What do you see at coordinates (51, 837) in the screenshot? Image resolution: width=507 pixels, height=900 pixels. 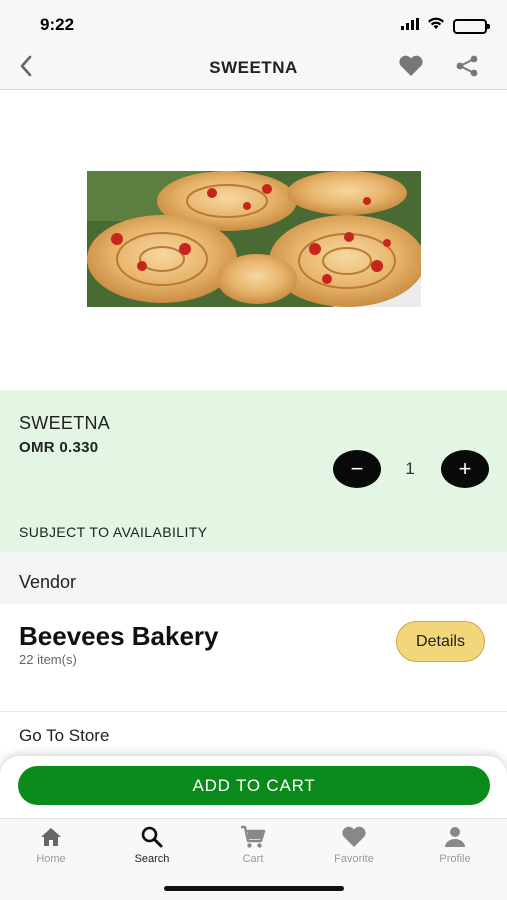 I see `home-icon` at bounding box center [51, 837].